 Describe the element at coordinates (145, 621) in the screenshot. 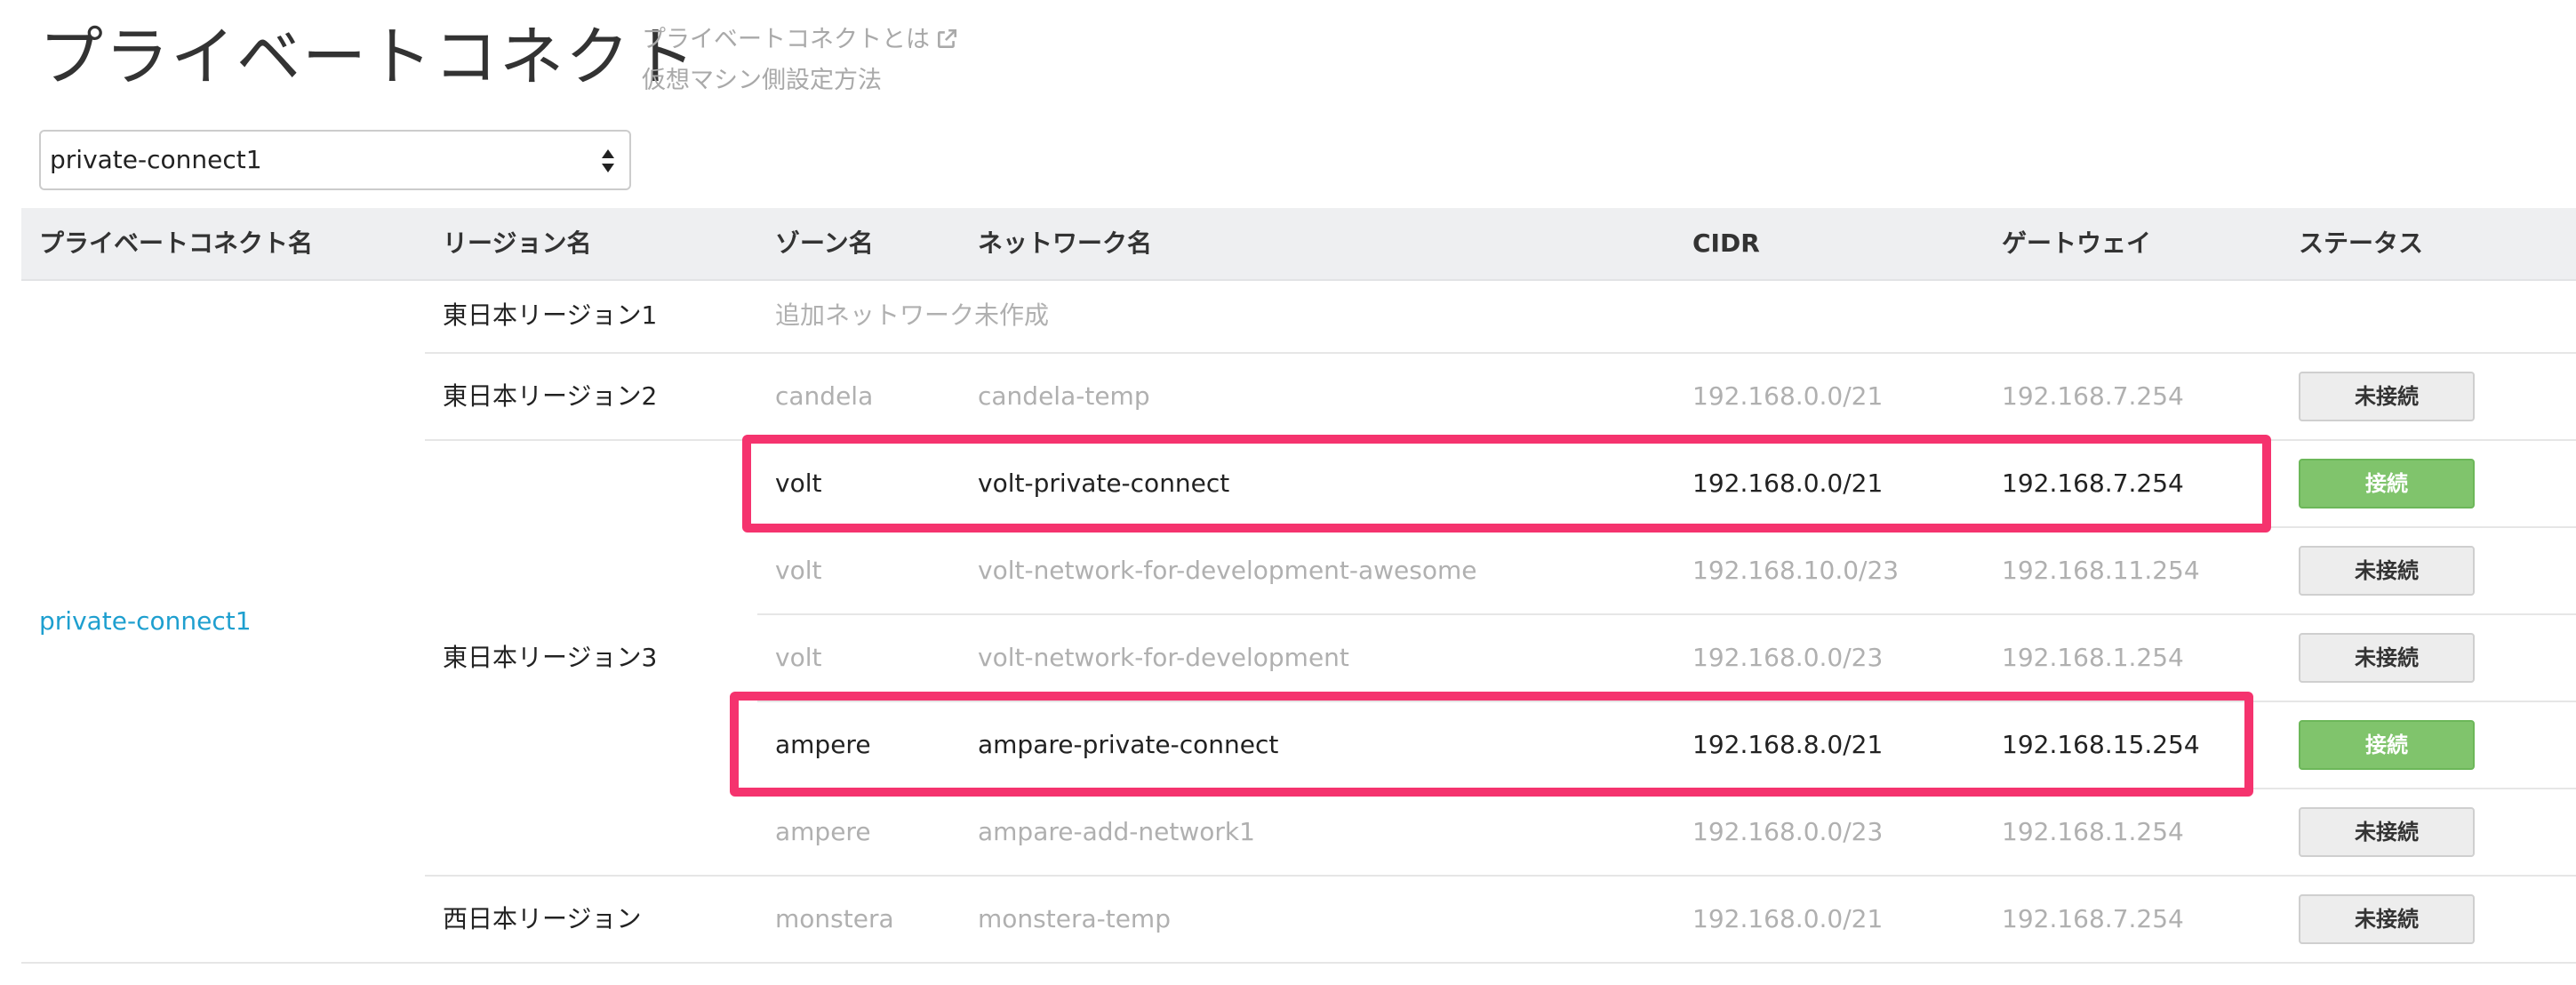

I see `private-connect-name-link: private-connect1` at that location.